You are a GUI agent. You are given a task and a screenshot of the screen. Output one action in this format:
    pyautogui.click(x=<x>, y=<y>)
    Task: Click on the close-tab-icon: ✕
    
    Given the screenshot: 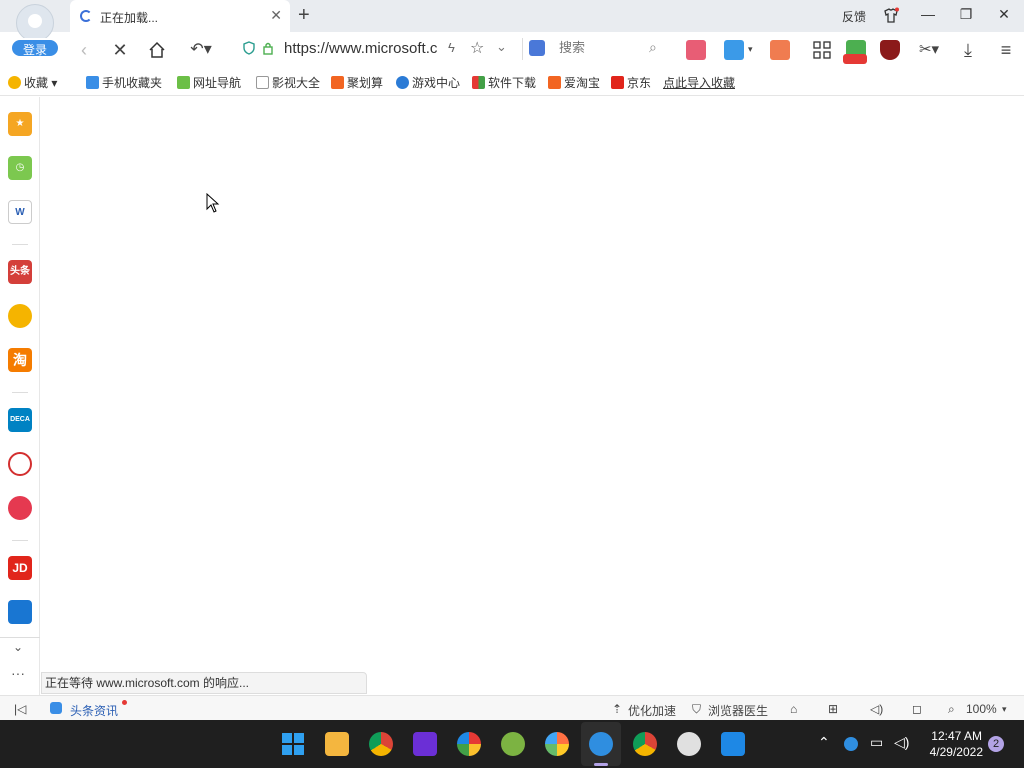 What is the action you would take?
    pyautogui.click(x=276, y=15)
    